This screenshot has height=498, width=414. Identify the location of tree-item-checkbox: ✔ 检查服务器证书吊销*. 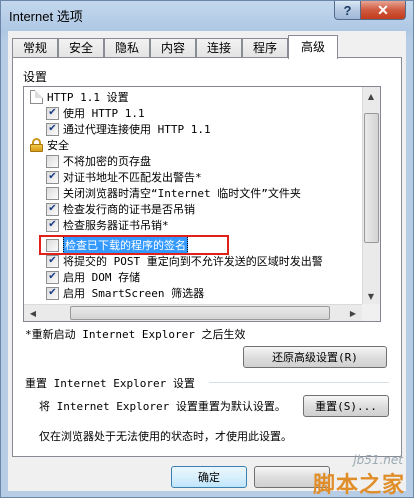
(107, 225).